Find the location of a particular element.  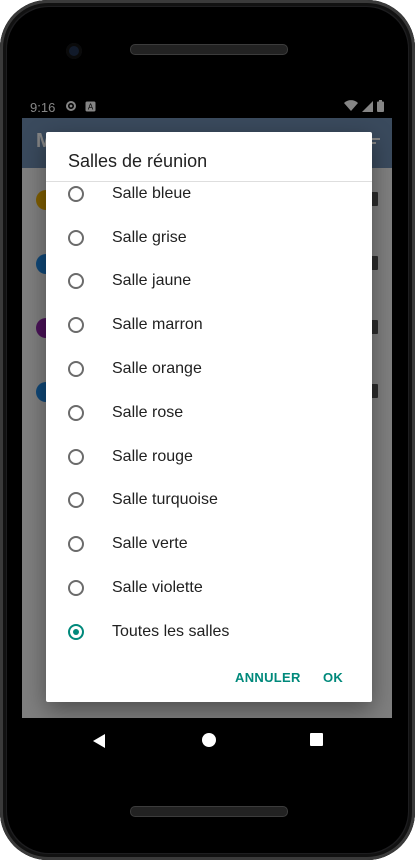

dialog-actions: ANNULER OK is located at coordinates (209, 681).